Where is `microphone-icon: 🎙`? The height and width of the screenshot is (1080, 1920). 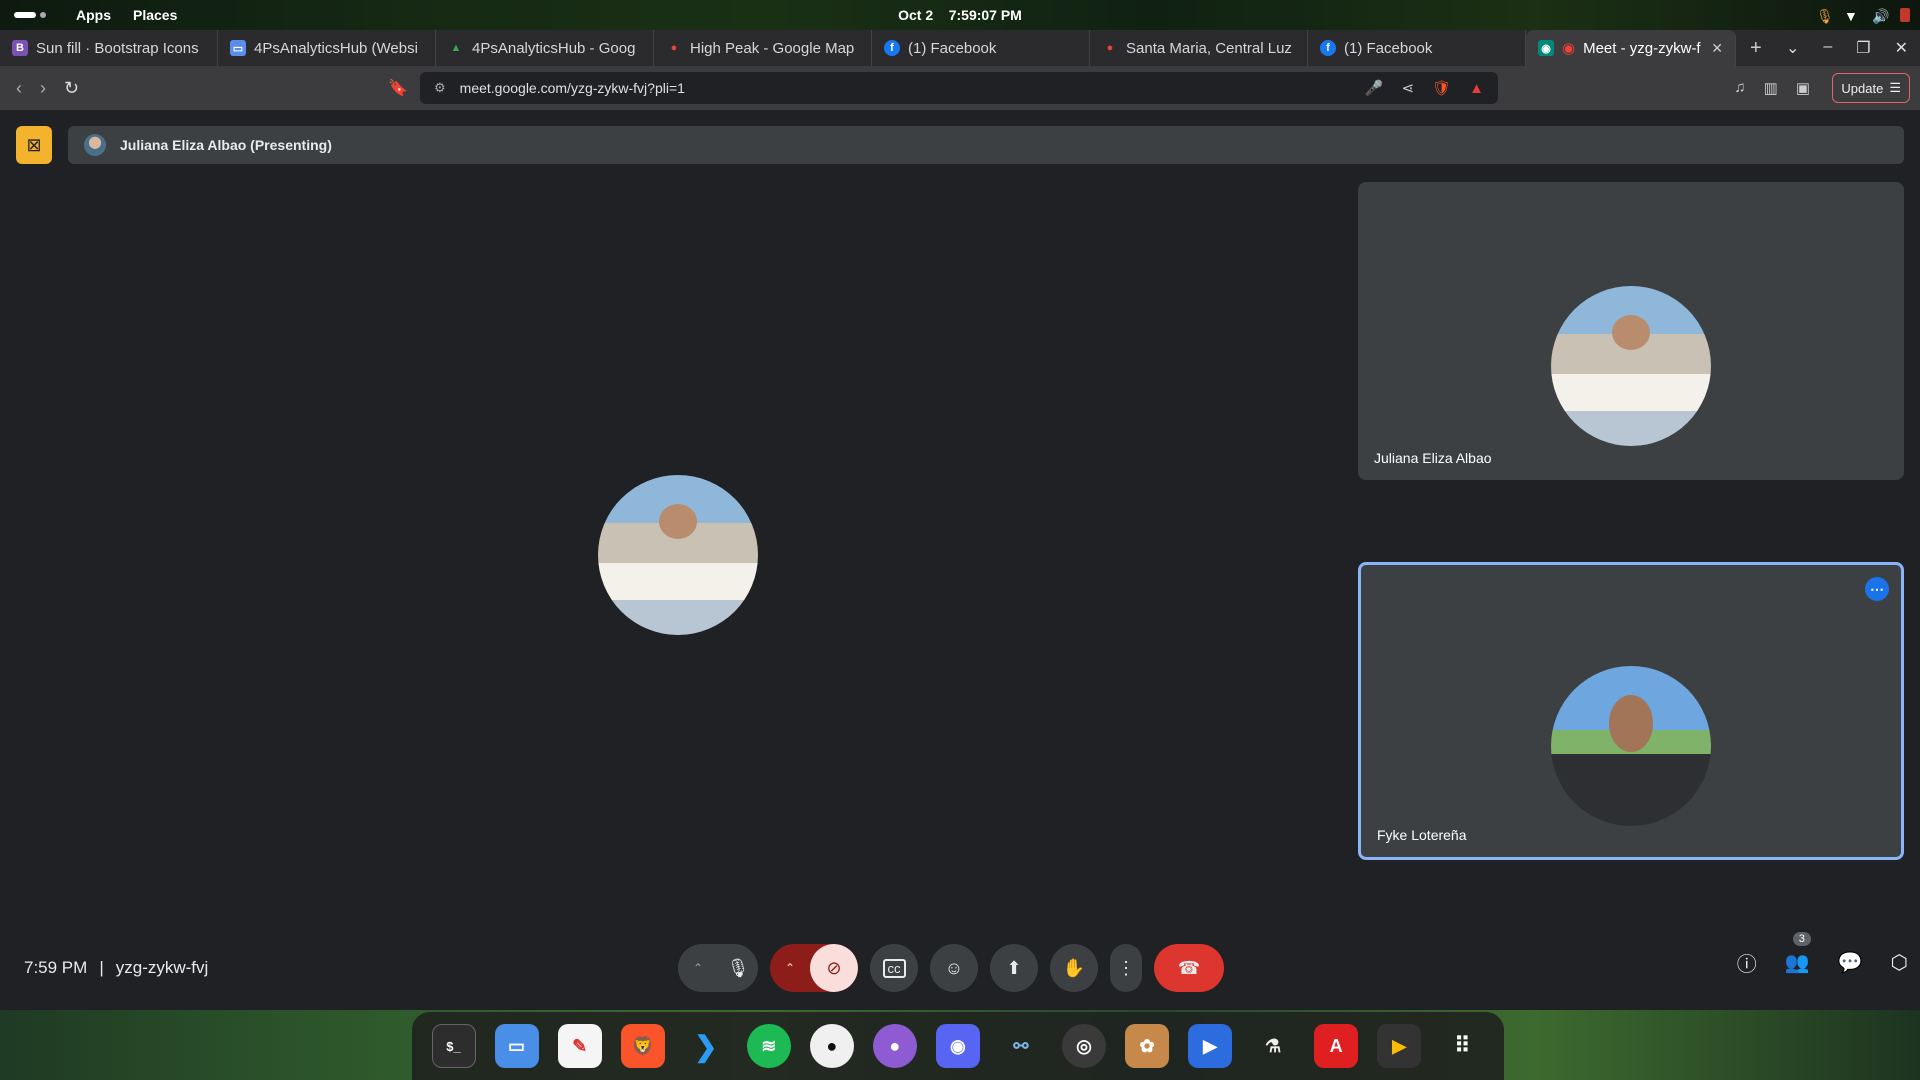 microphone-icon: 🎙 is located at coordinates (738, 968).